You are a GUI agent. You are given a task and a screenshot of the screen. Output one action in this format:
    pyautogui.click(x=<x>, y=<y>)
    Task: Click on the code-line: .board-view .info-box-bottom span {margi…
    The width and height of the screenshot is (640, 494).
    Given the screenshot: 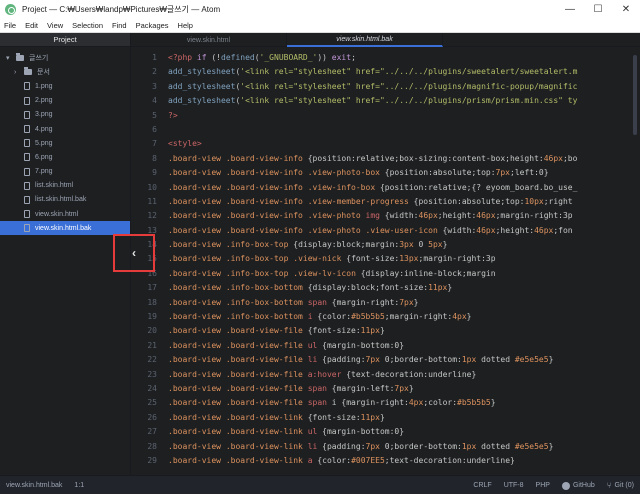 What is the action you would take?
    pyautogui.click(x=404, y=303)
    